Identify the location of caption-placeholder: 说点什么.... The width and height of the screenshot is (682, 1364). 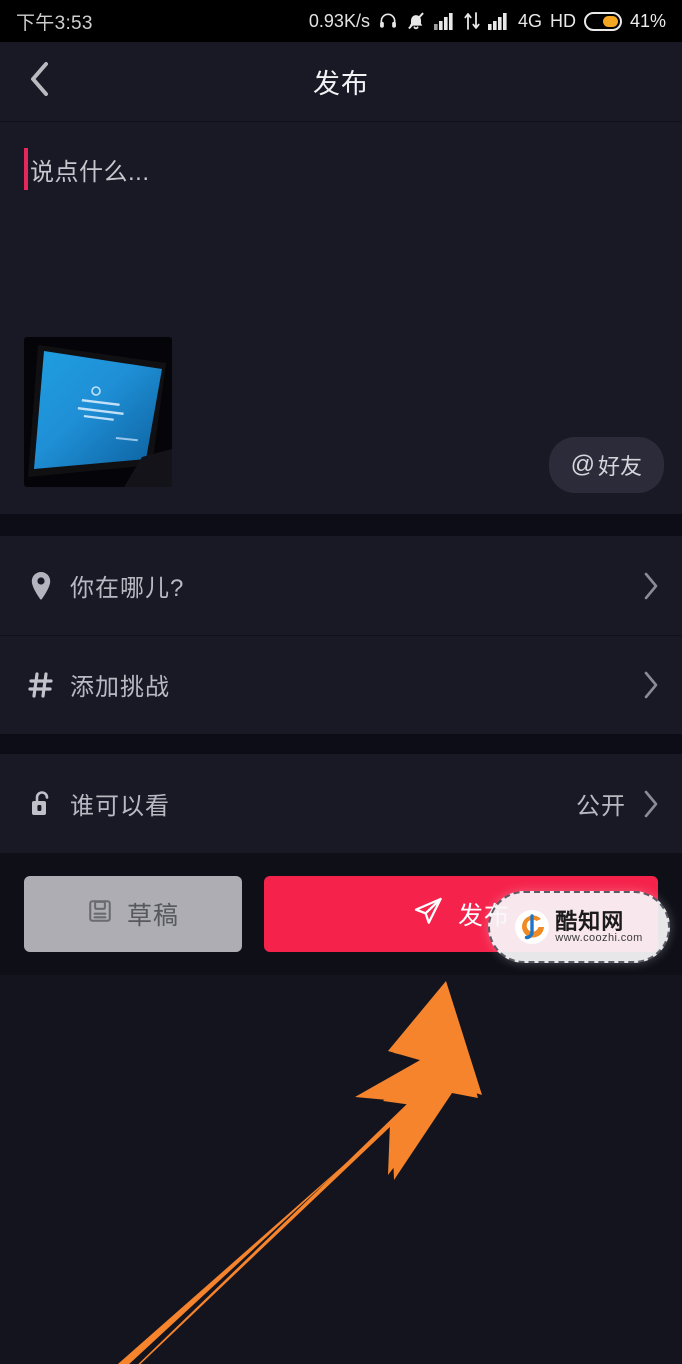
(90, 172).